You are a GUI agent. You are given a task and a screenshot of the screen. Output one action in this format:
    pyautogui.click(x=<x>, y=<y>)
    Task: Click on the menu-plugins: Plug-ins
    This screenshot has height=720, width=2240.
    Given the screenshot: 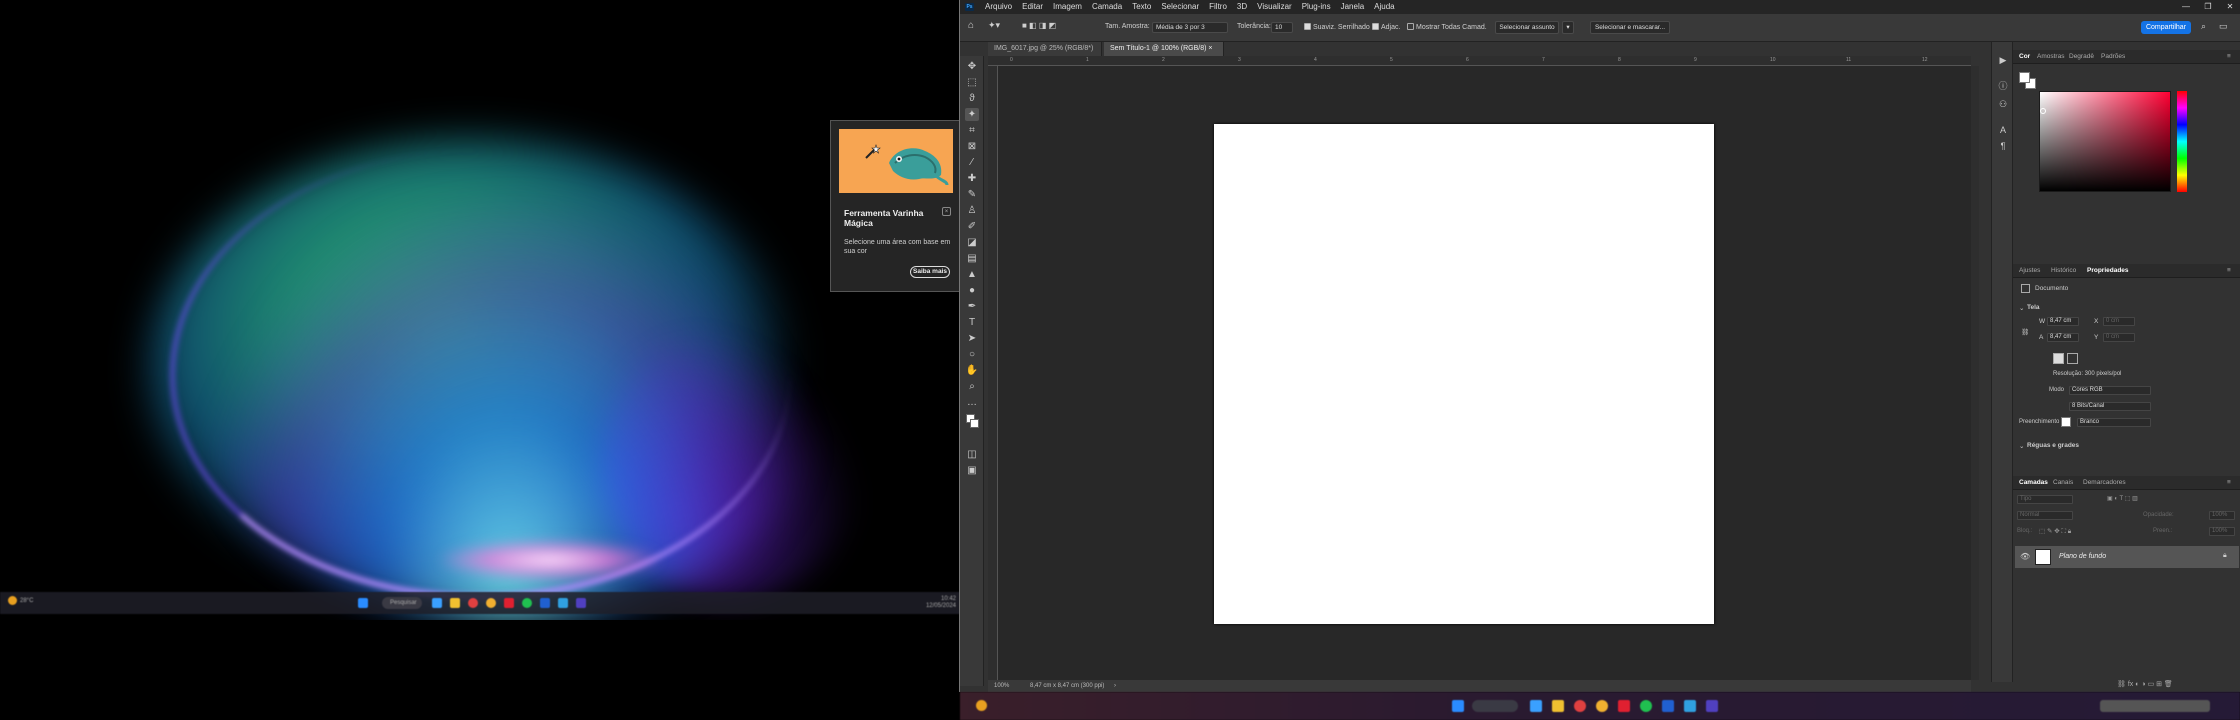 What is the action you would take?
    pyautogui.click(x=1316, y=6)
    